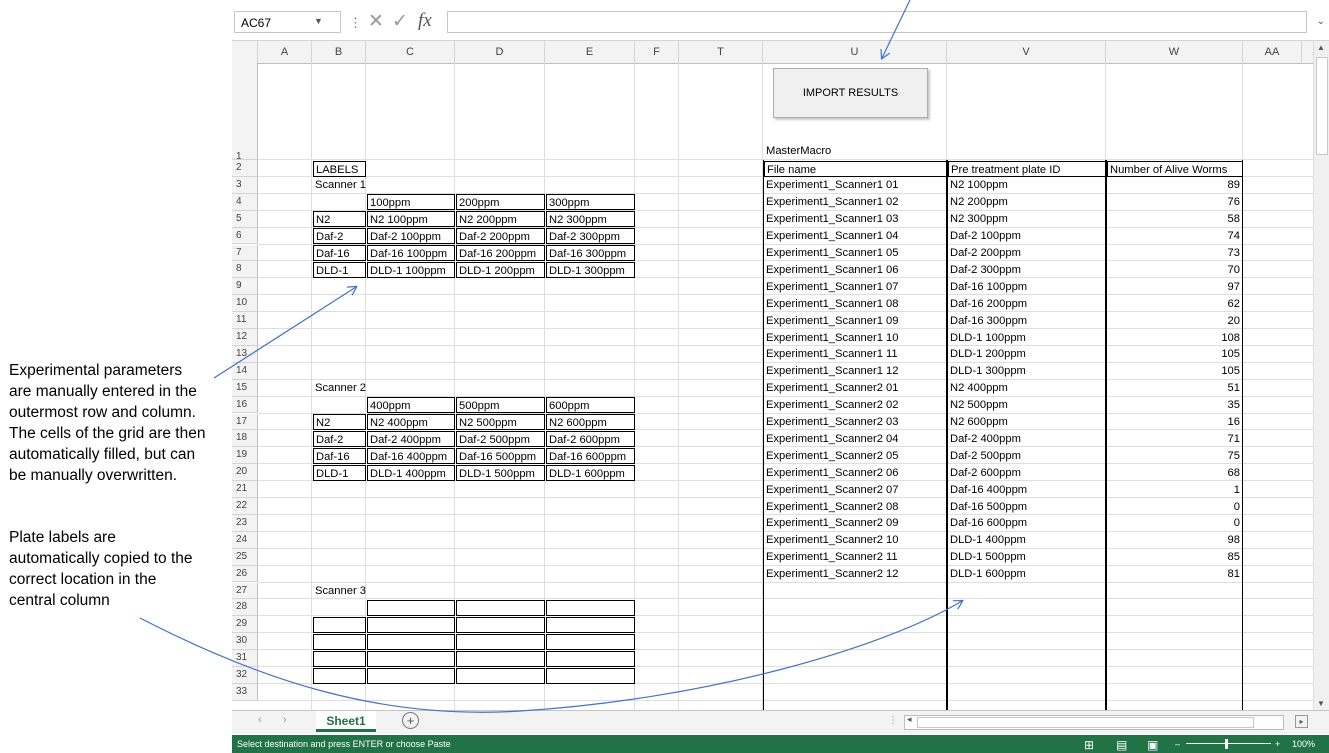 Image resolution: width=1329 pixels, height=753 pixels. I want to click on import-arrow, so click(896, 29).